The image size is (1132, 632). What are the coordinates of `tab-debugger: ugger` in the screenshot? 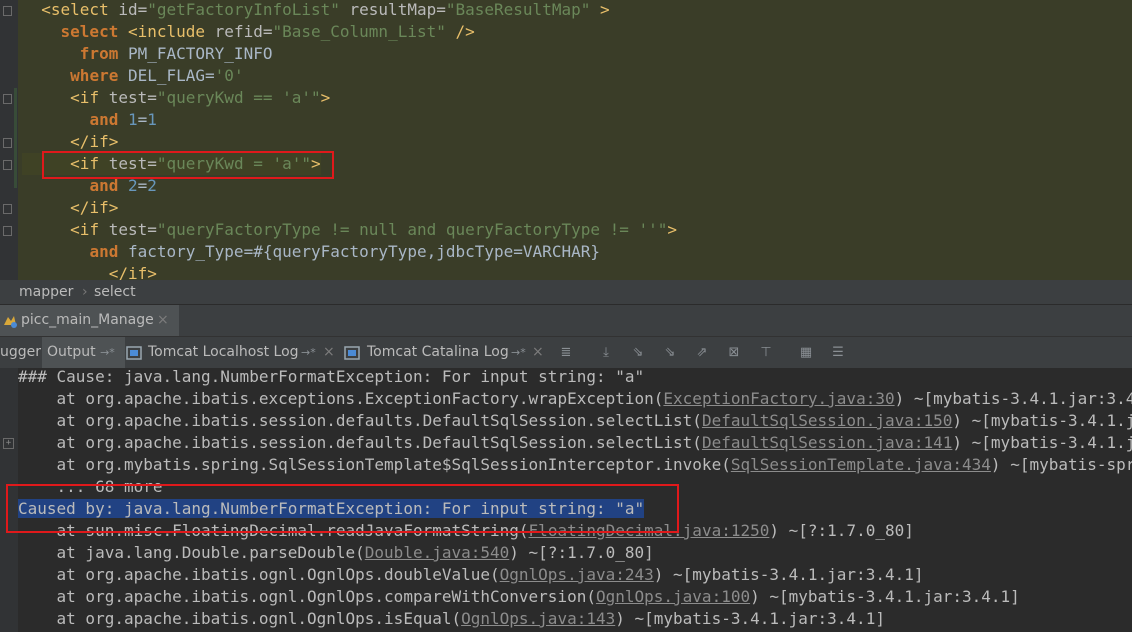 It's located at (20, 352).